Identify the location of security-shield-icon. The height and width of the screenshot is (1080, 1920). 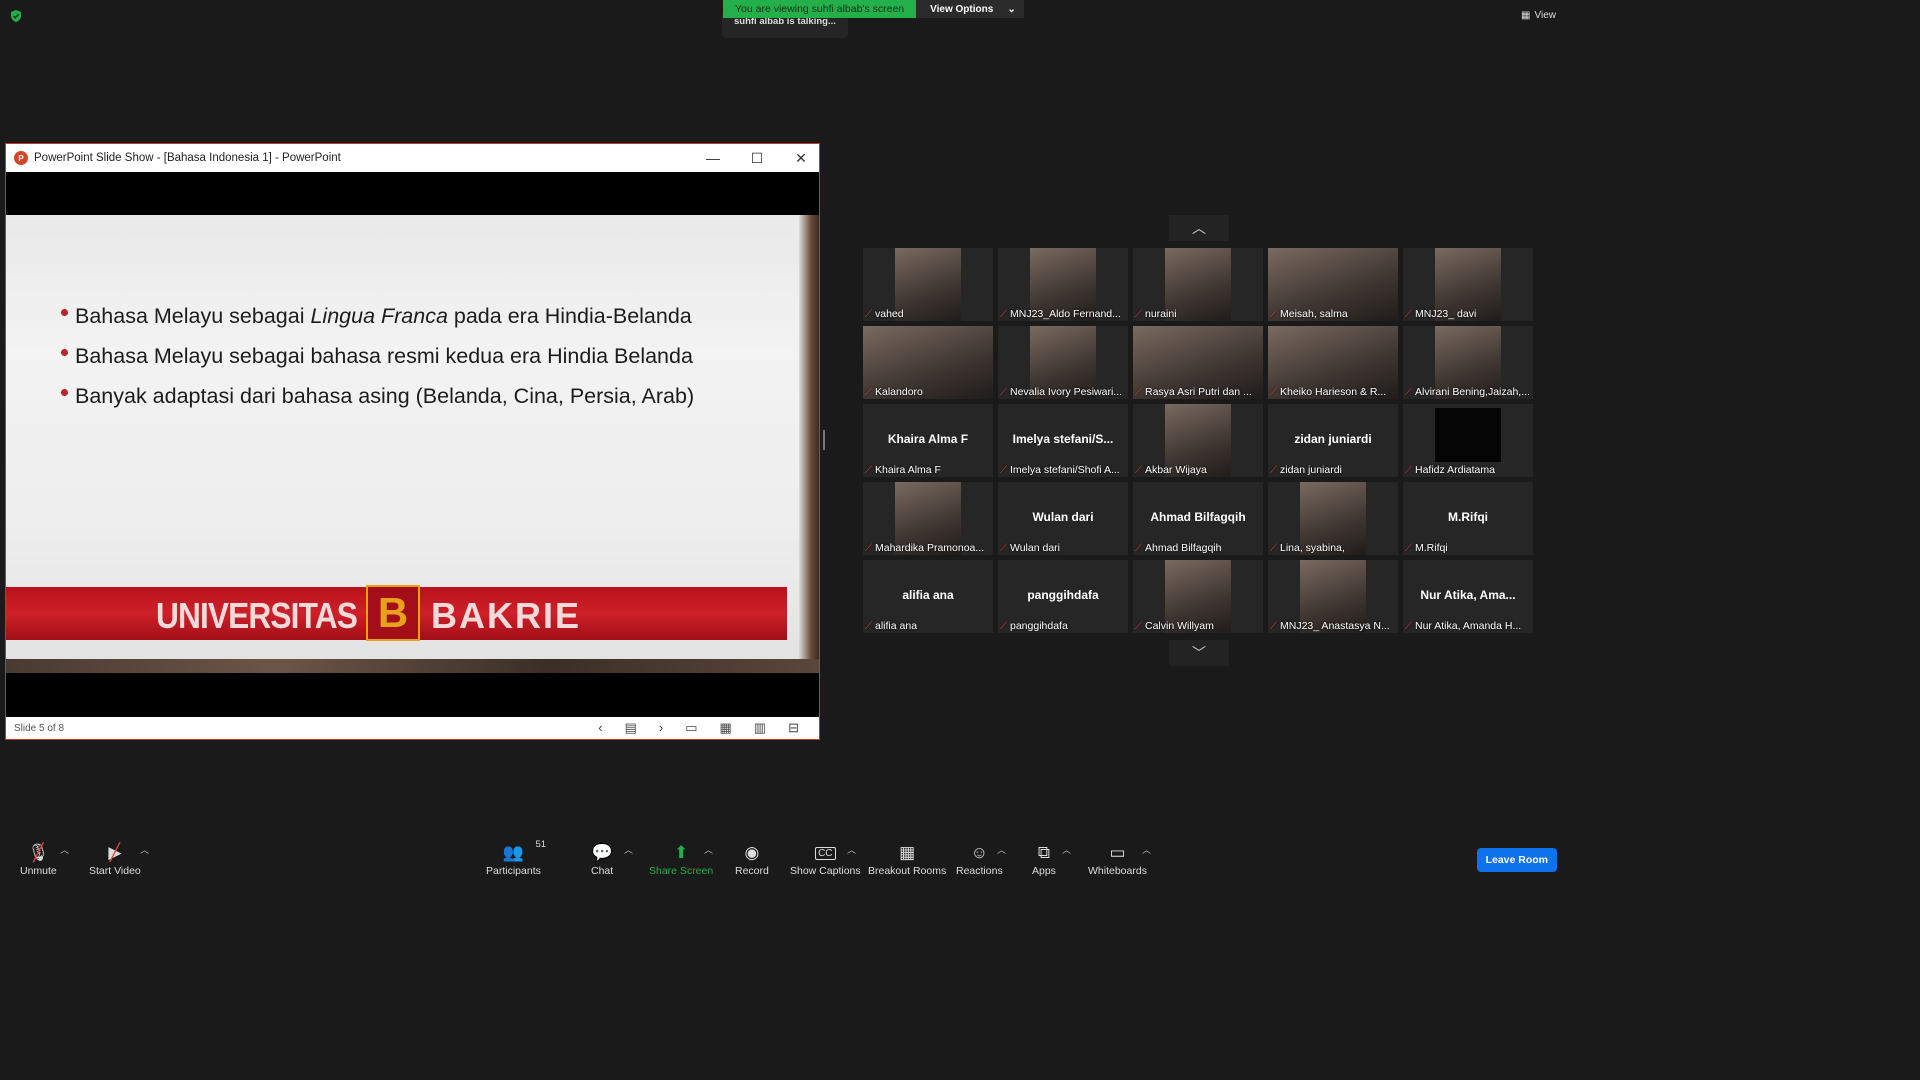
(16, 16).